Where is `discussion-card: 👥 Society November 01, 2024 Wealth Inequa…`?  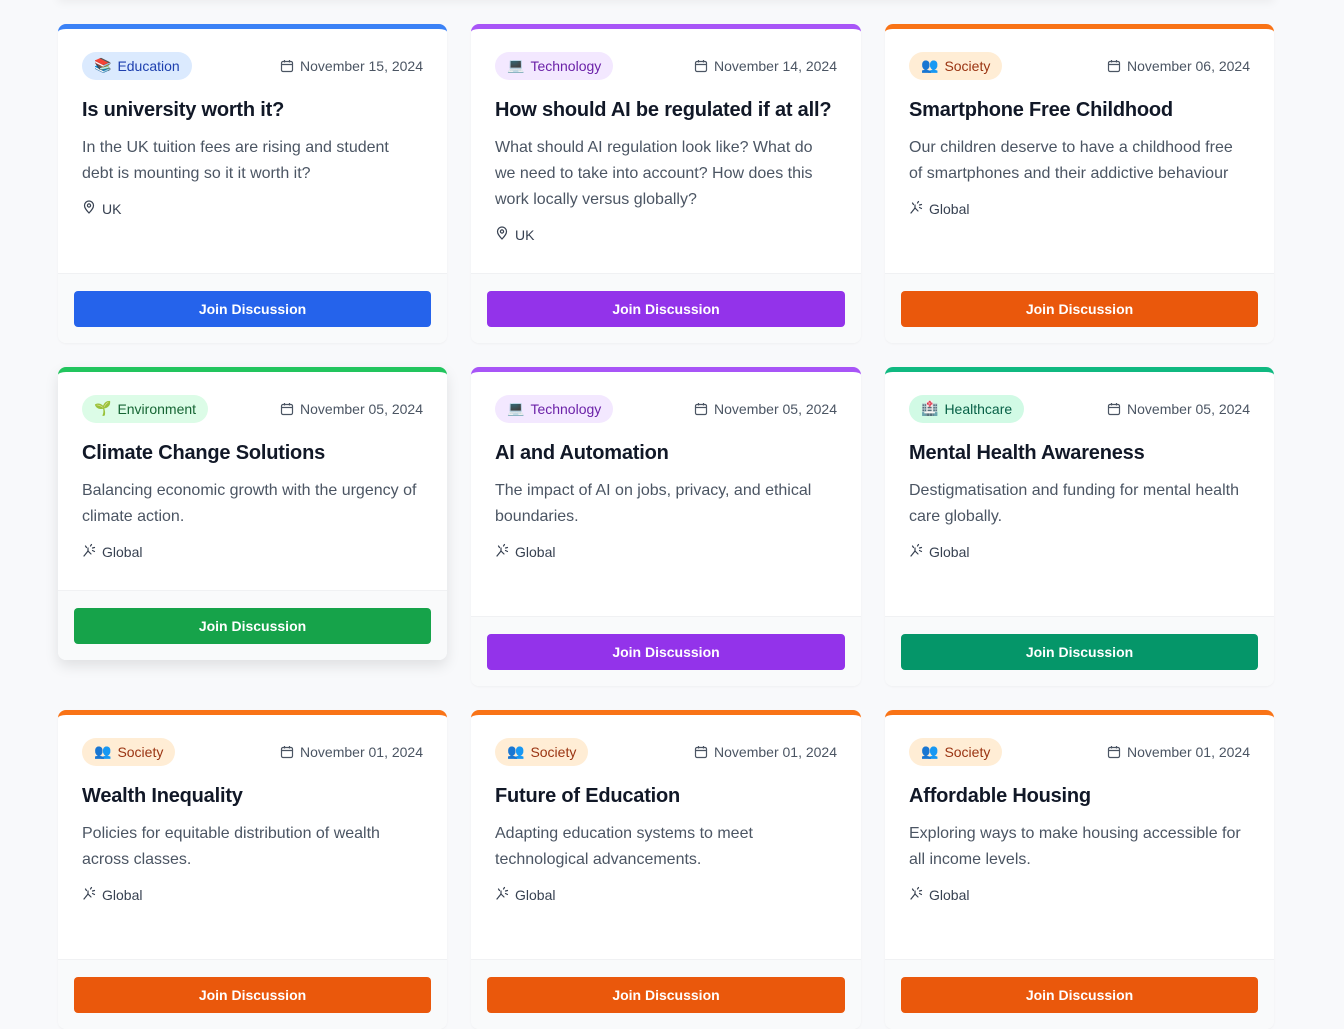
discussion-card: 👥 Society November 01, 2024 Wealth Inequa… is located at coordinates (252, 869).